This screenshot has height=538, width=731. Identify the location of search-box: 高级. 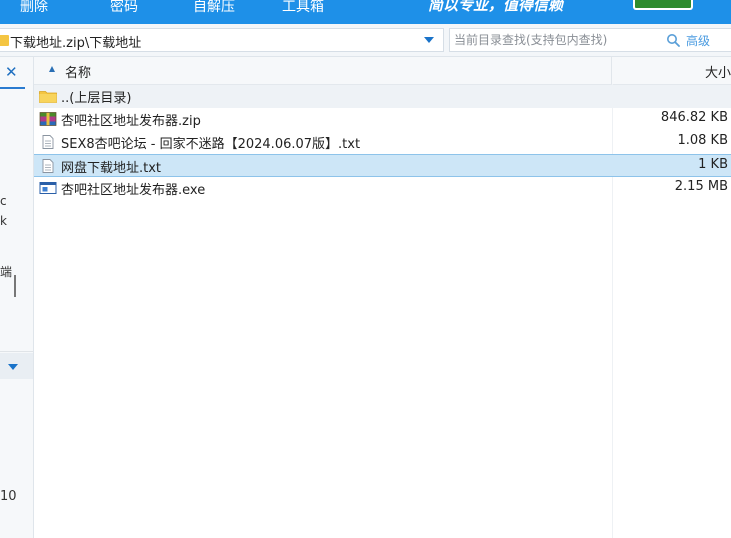
(590, 40).